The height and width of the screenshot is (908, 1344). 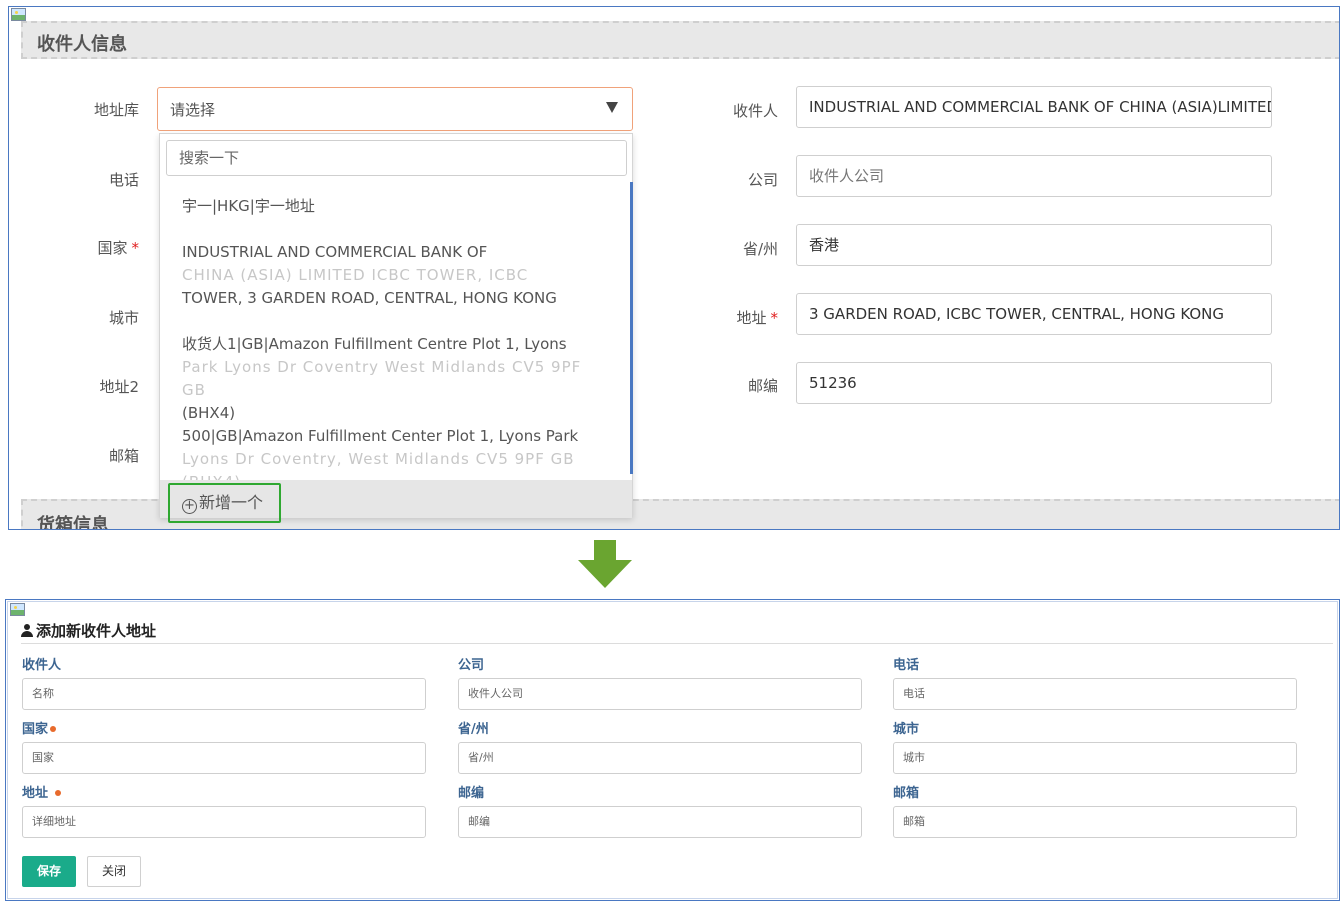 What do you see at coordinates (612, 107) in the screenshot?
I see `caret-down-icon` at bounding box center [612, 107].